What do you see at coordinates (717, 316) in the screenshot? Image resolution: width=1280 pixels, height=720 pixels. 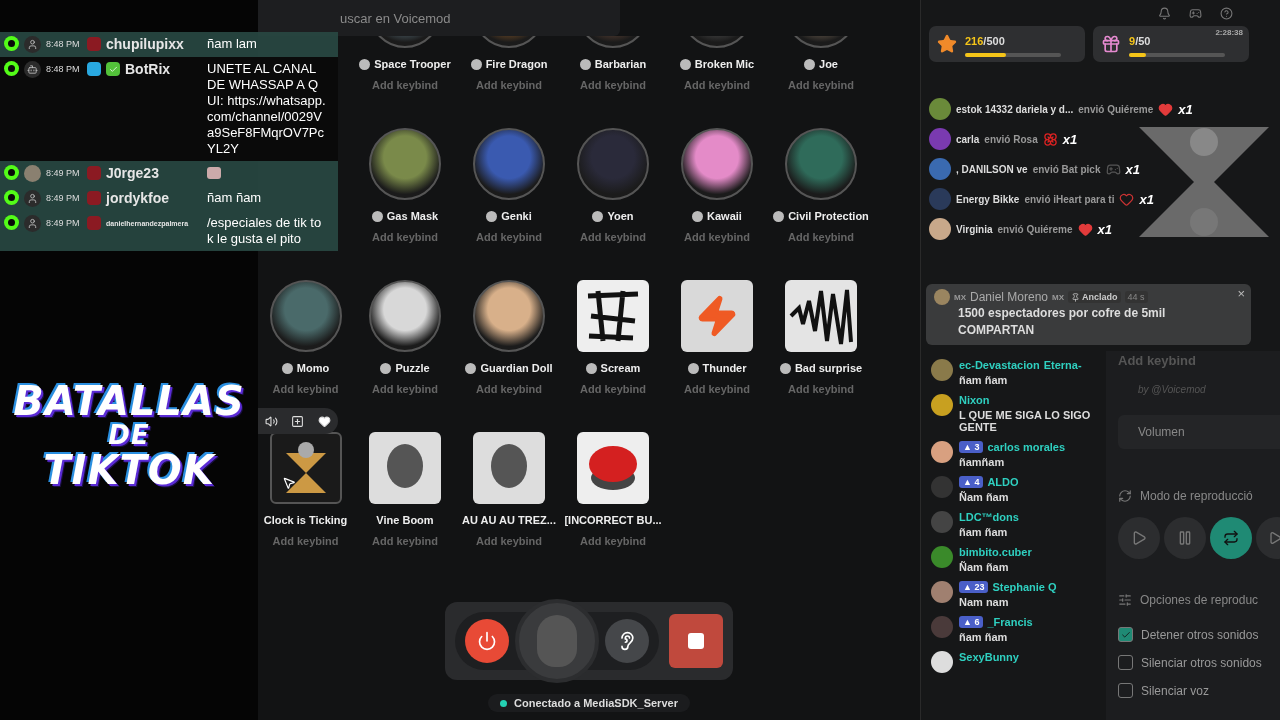 I see `lightning-icon` at bounding box center [717, 316].